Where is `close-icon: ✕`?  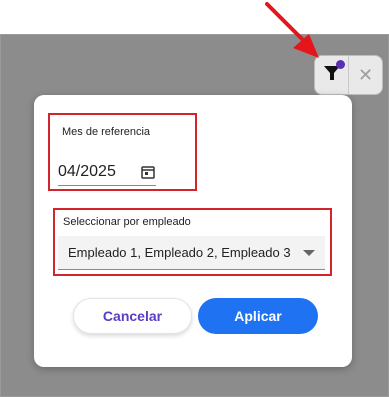
close-icon: ✕ is located at coordinates (365, 74).